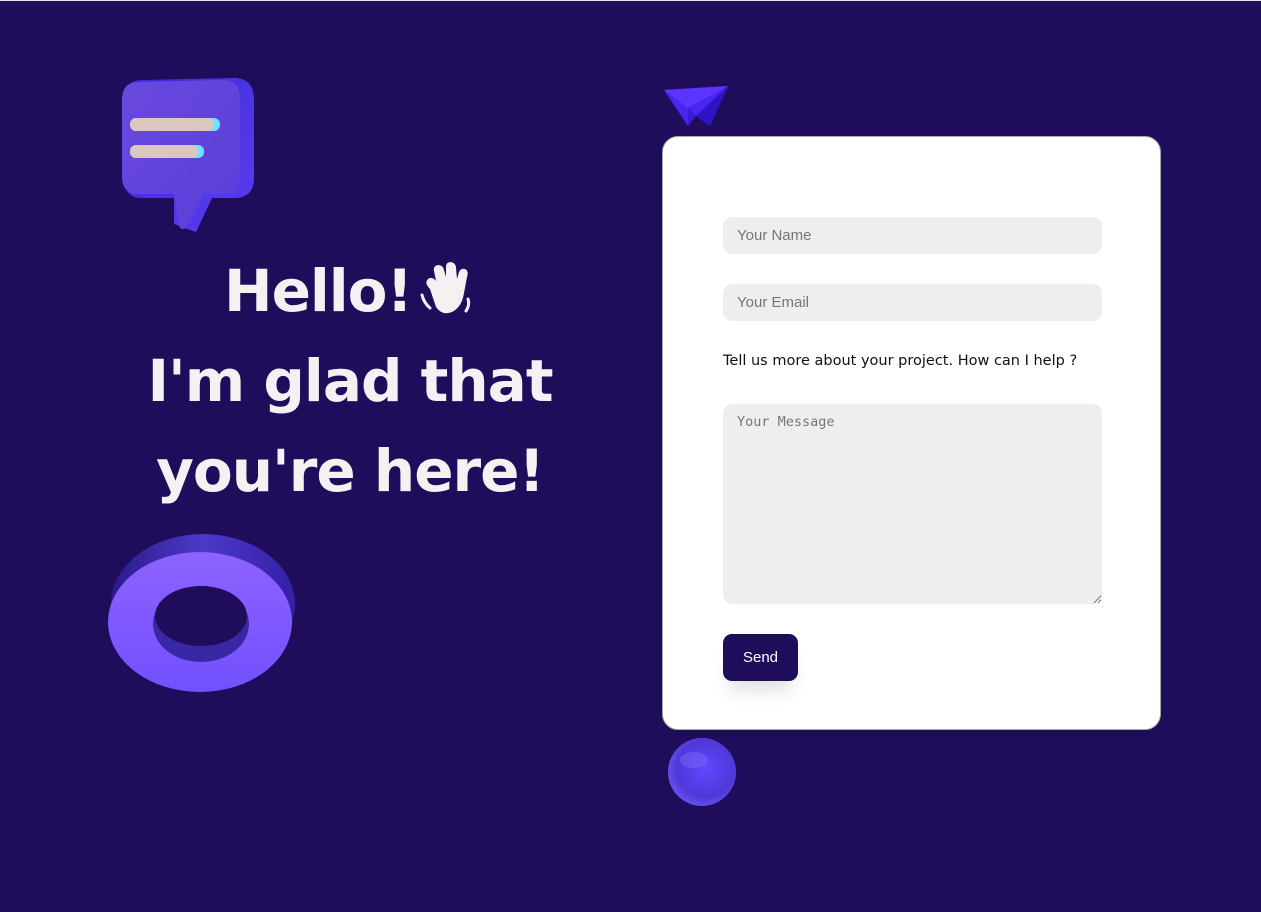 This screenshot has height=912, width=1261. I want to click on waving-hand-icon, so click(445, 288).